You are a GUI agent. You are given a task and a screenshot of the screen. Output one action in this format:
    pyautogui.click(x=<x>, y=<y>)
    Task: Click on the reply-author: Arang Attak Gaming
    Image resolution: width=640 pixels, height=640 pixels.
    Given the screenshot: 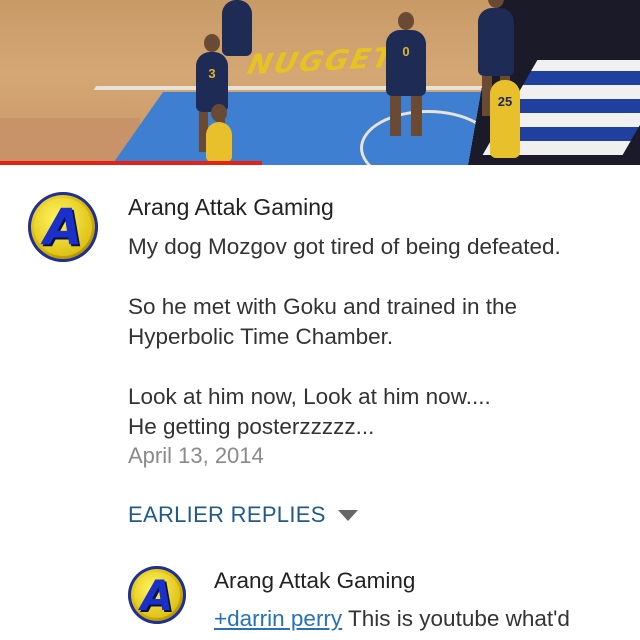 What is the action you would take?
    pyautogui.click(x=314, y=581)
    